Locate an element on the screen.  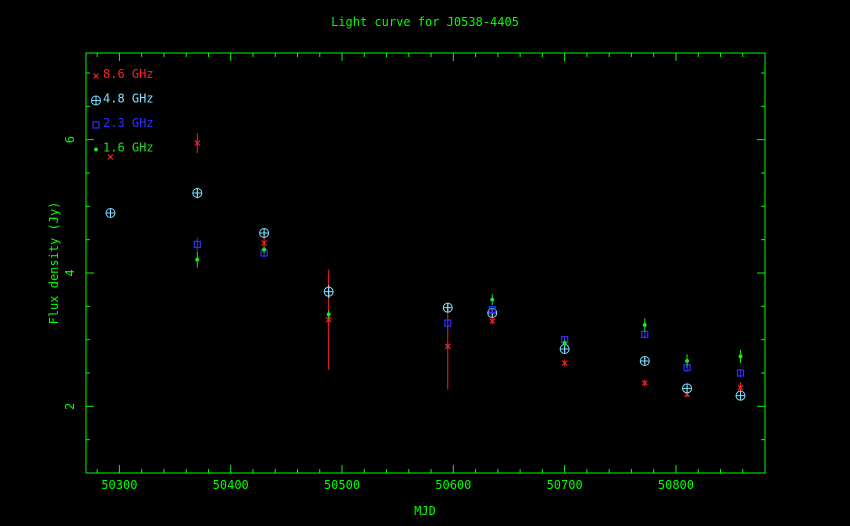
series-dot is located at coordinates (469, 307).